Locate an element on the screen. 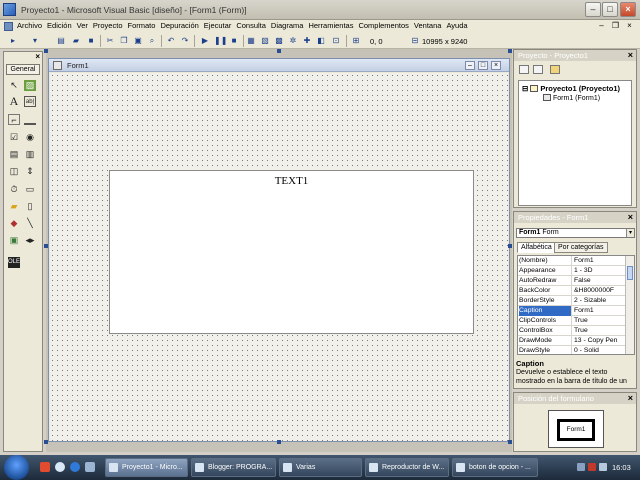  frame-tool-icon: ⌐ is located at coordinates (14, 119).